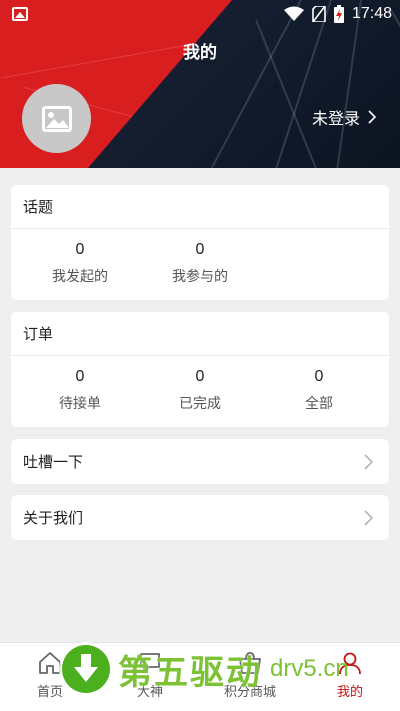 This screenshot has width=400, height=711. What do you see at coordinates (349, 692) in the screenshot?
I see `nav-mine-label: 我的` at bounding box center [349, 692].